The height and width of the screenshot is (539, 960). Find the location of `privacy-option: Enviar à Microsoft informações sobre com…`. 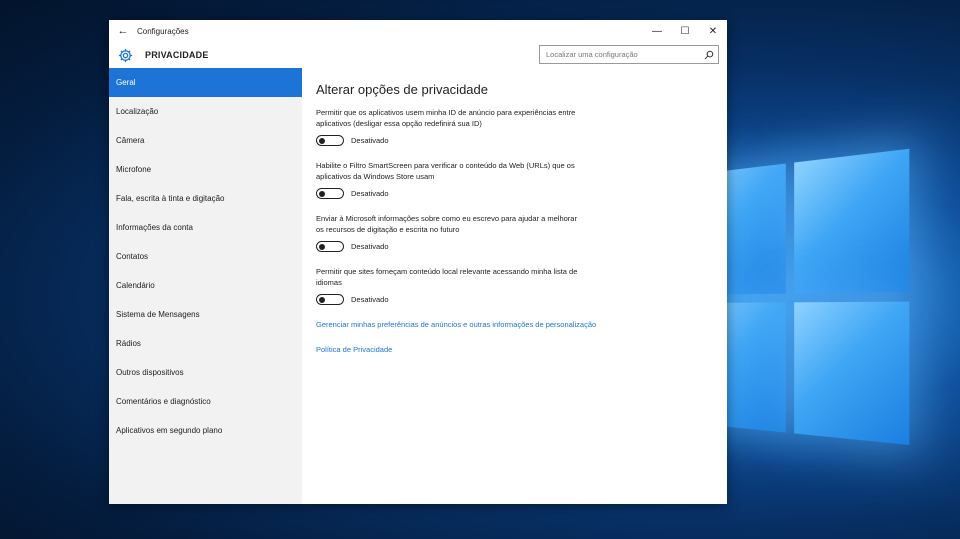

privacy-option: Enviar à Microsoft informações sobre com… is located at coordinates (466, 232).